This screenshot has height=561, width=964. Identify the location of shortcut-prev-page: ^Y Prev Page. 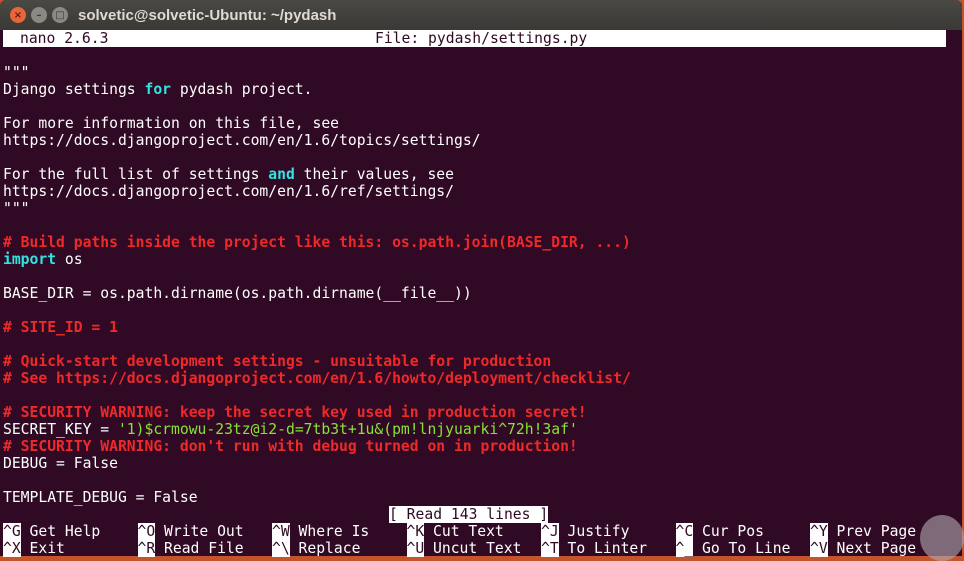
(863, 531).